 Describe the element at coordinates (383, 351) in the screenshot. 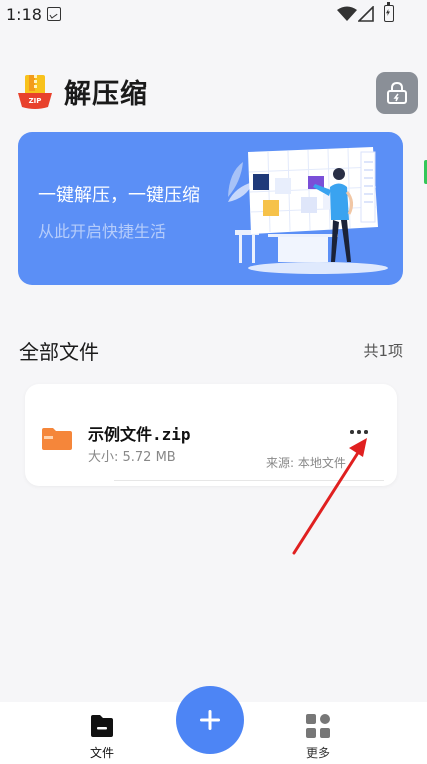

I see `item-count: 共1项` at that location.